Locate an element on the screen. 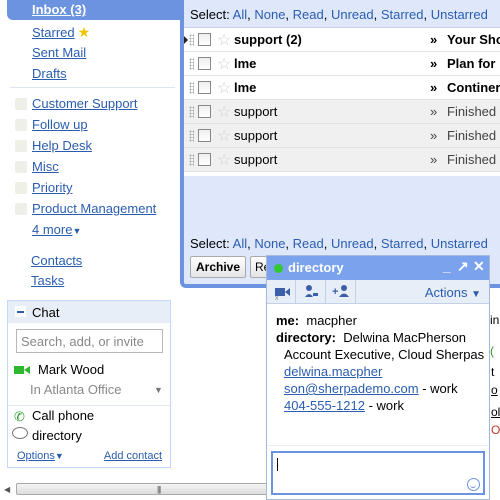 The height and width of the screenshot is (500, 500). star-icon: ★ is located at coordinates (84, 32).